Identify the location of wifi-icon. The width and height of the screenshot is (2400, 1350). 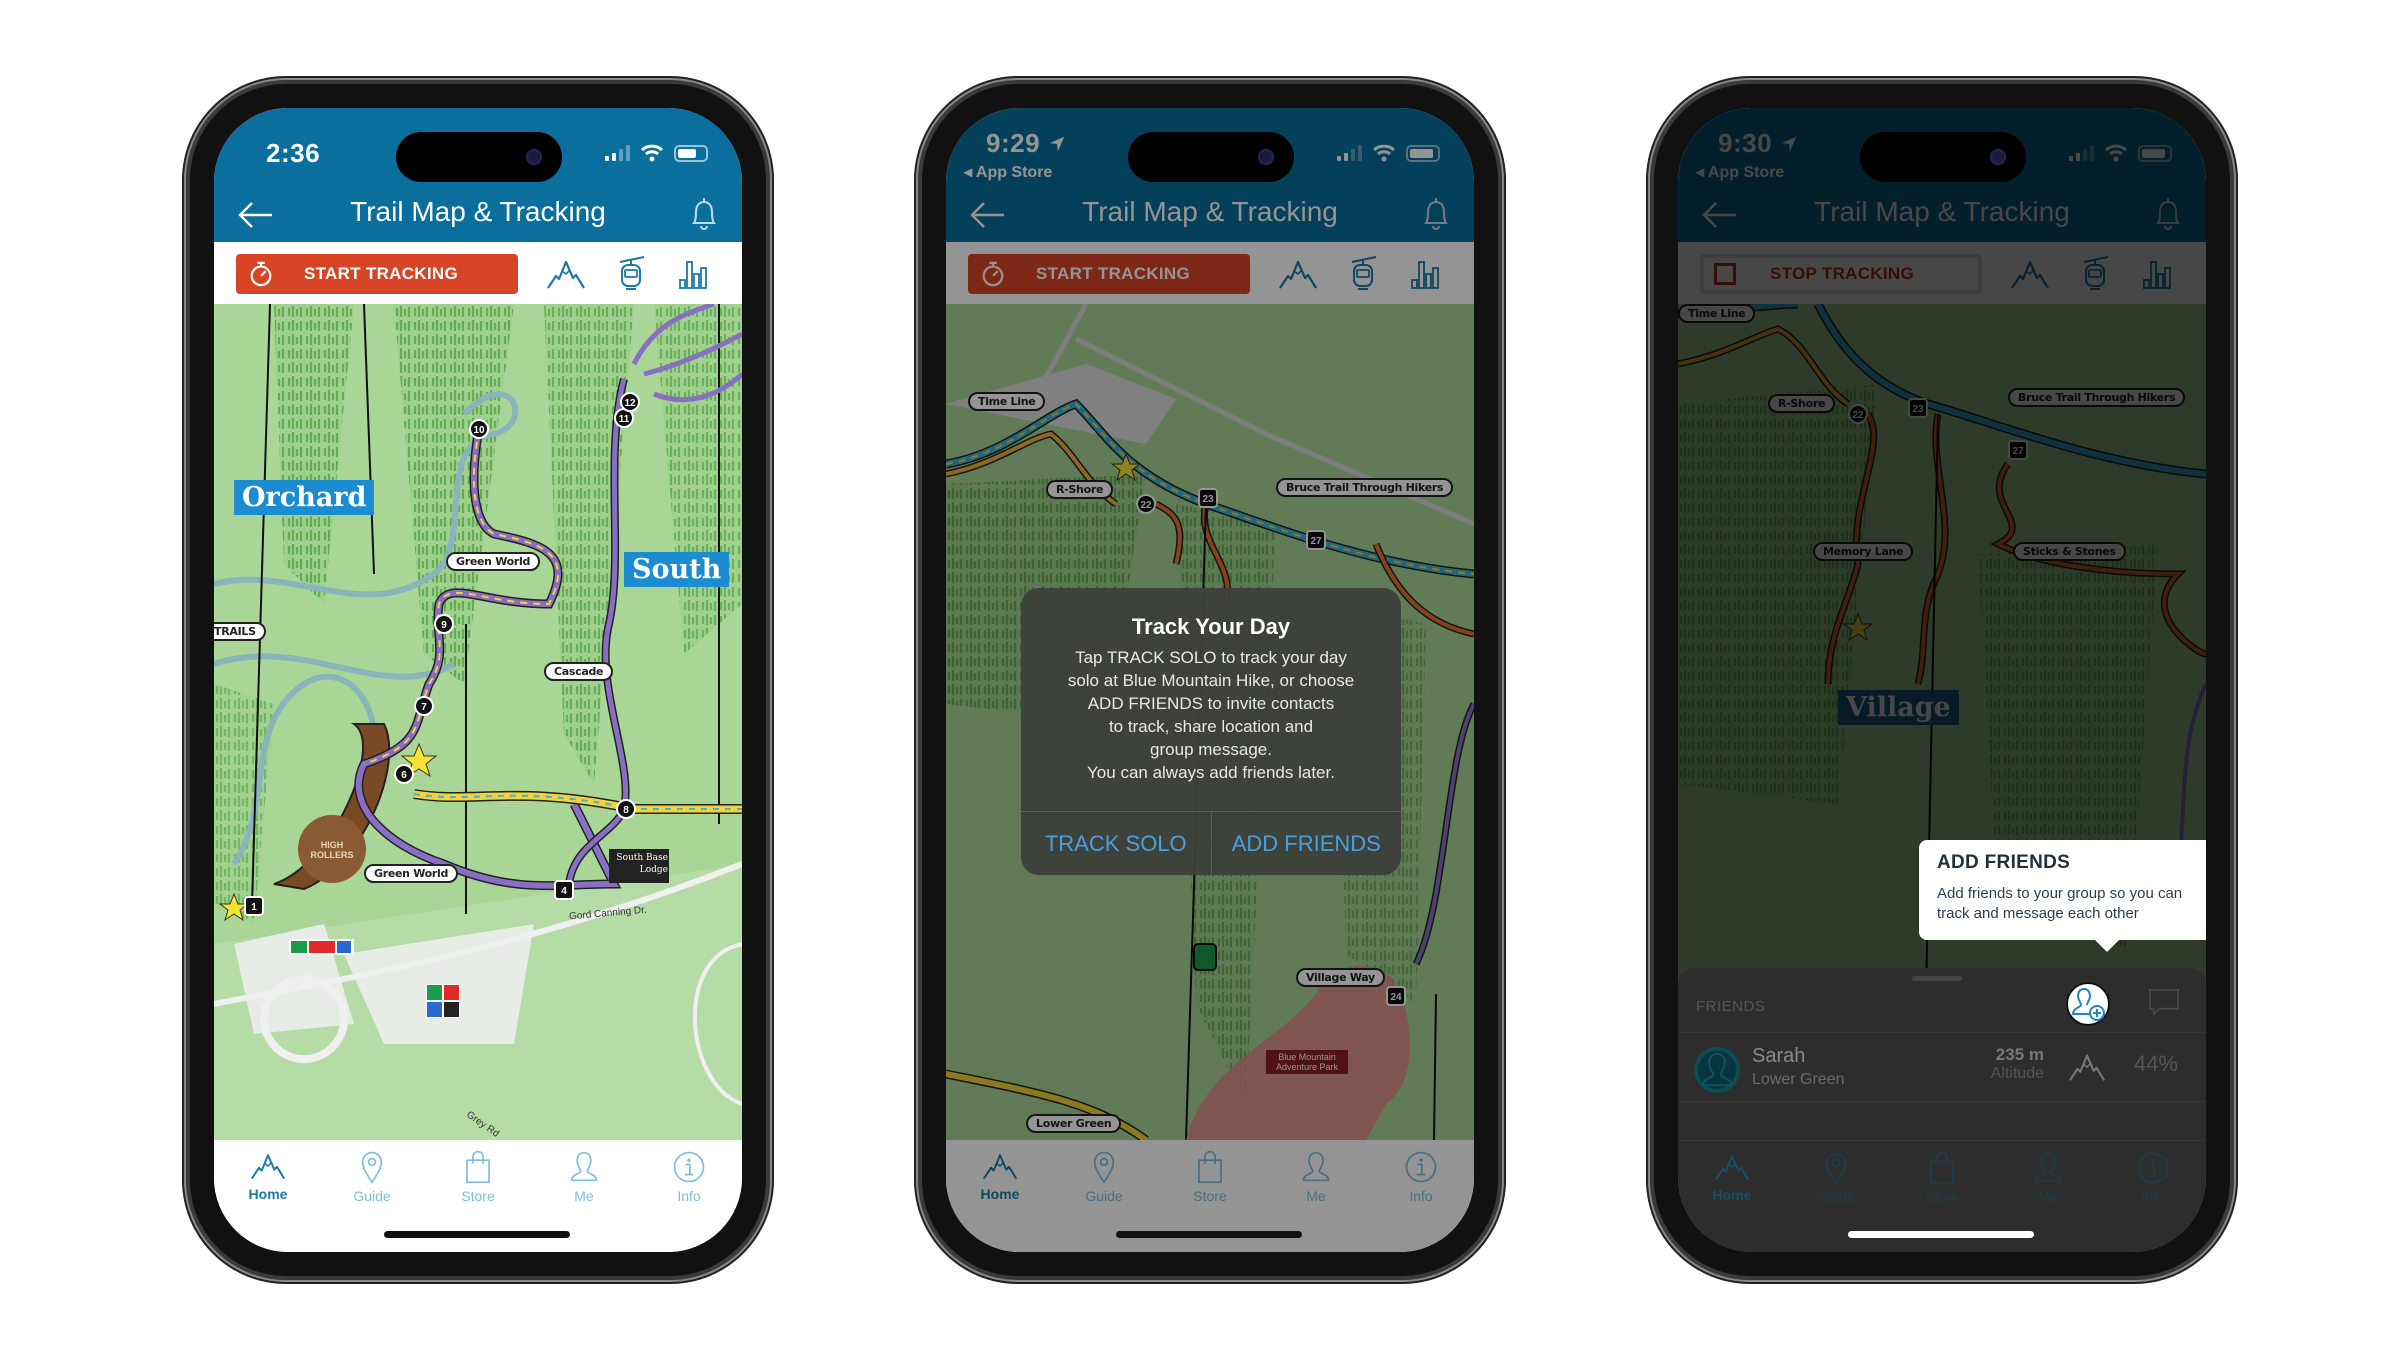
(1384, 153).